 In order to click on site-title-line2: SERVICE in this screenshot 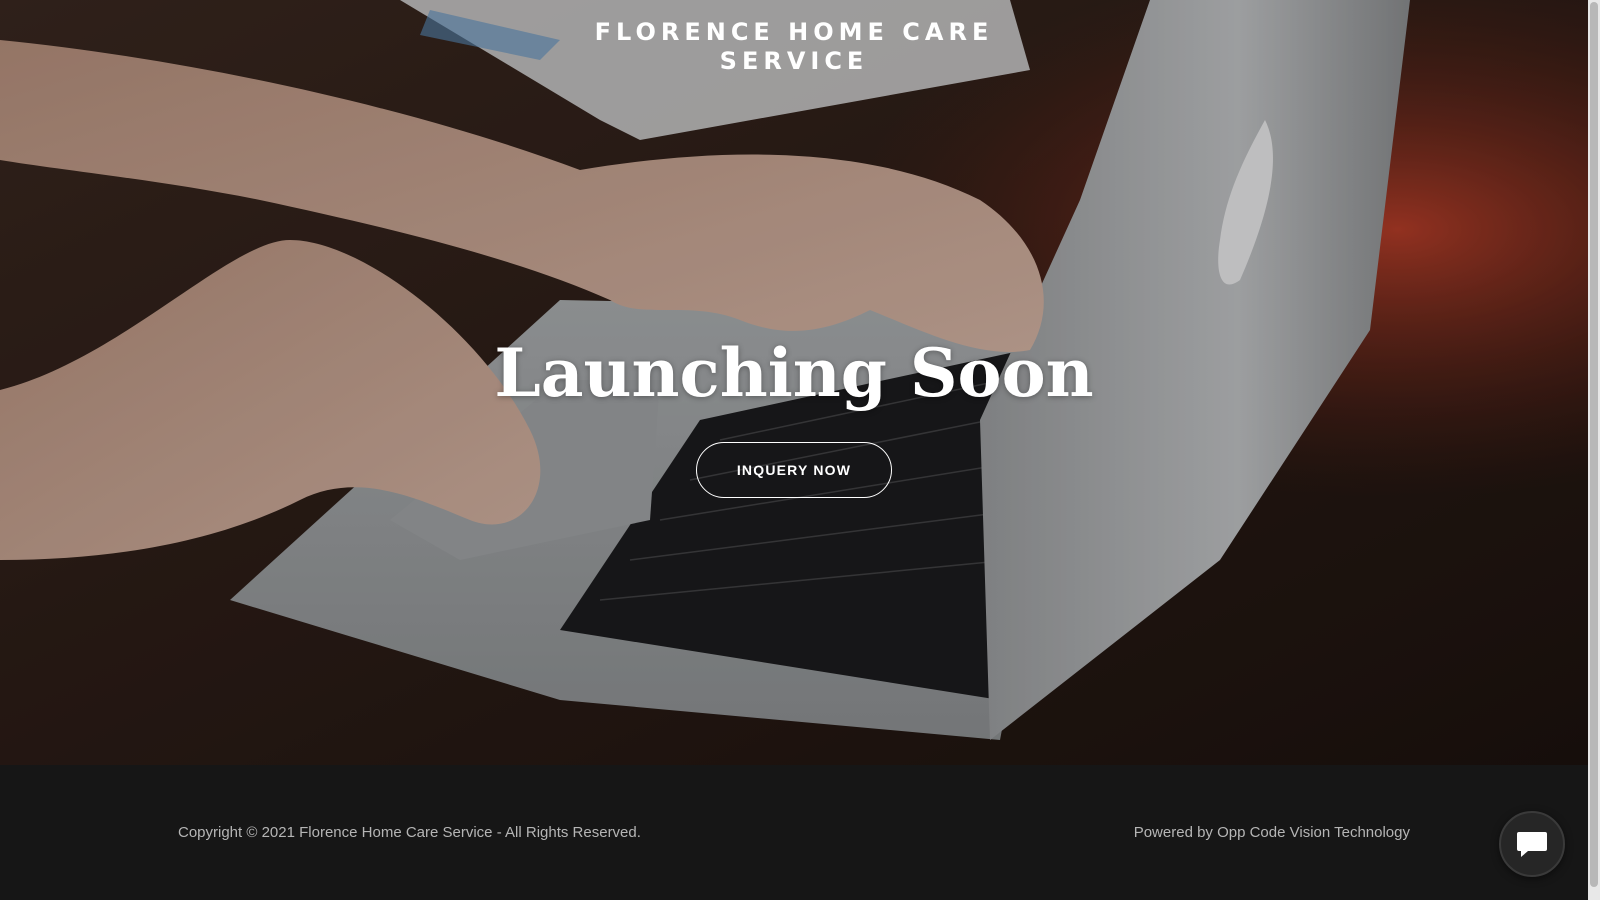, I will do `click(794, 61)`.